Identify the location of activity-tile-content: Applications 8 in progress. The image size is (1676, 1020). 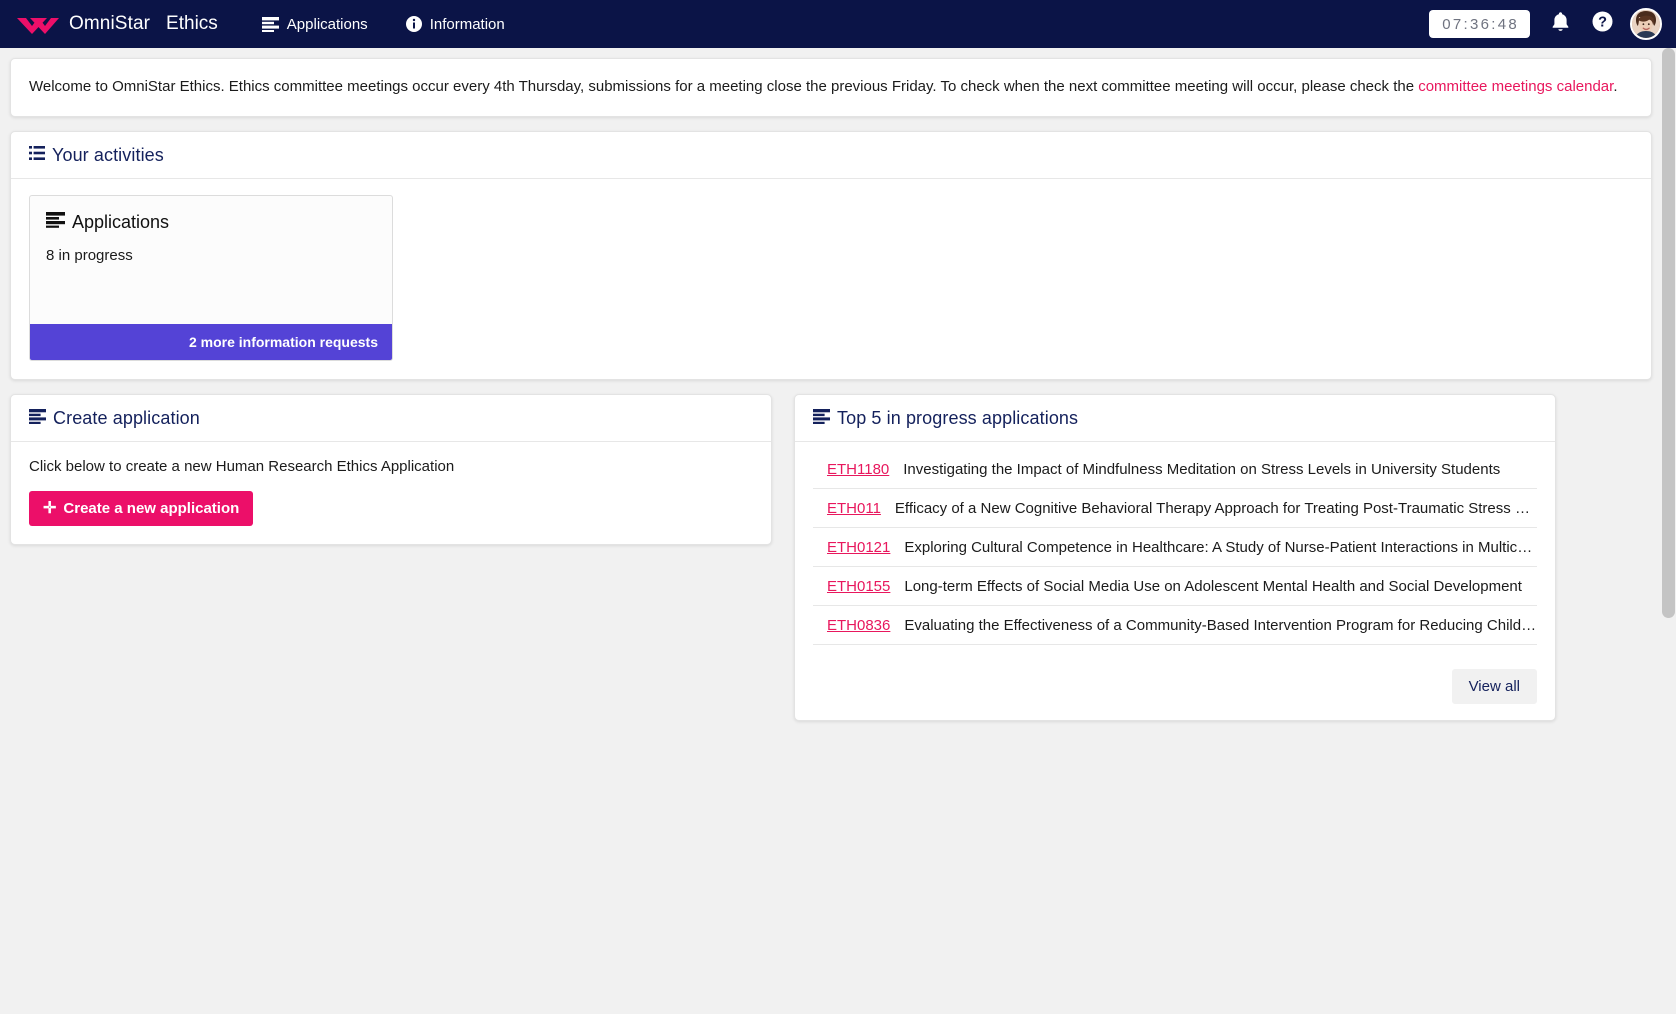
(211, 260).